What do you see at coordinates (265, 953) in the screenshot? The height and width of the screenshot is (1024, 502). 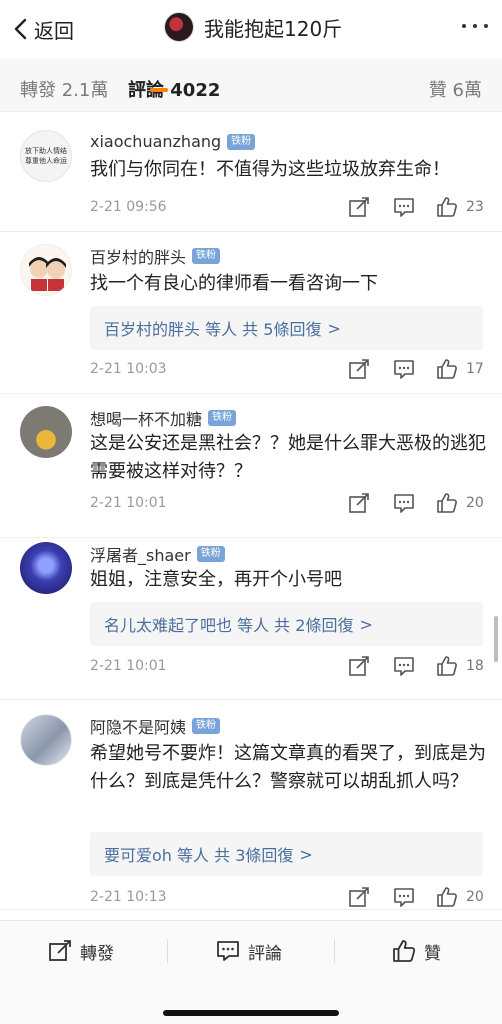 I see `comment-label: 評論` at bounding box center [265, 953].